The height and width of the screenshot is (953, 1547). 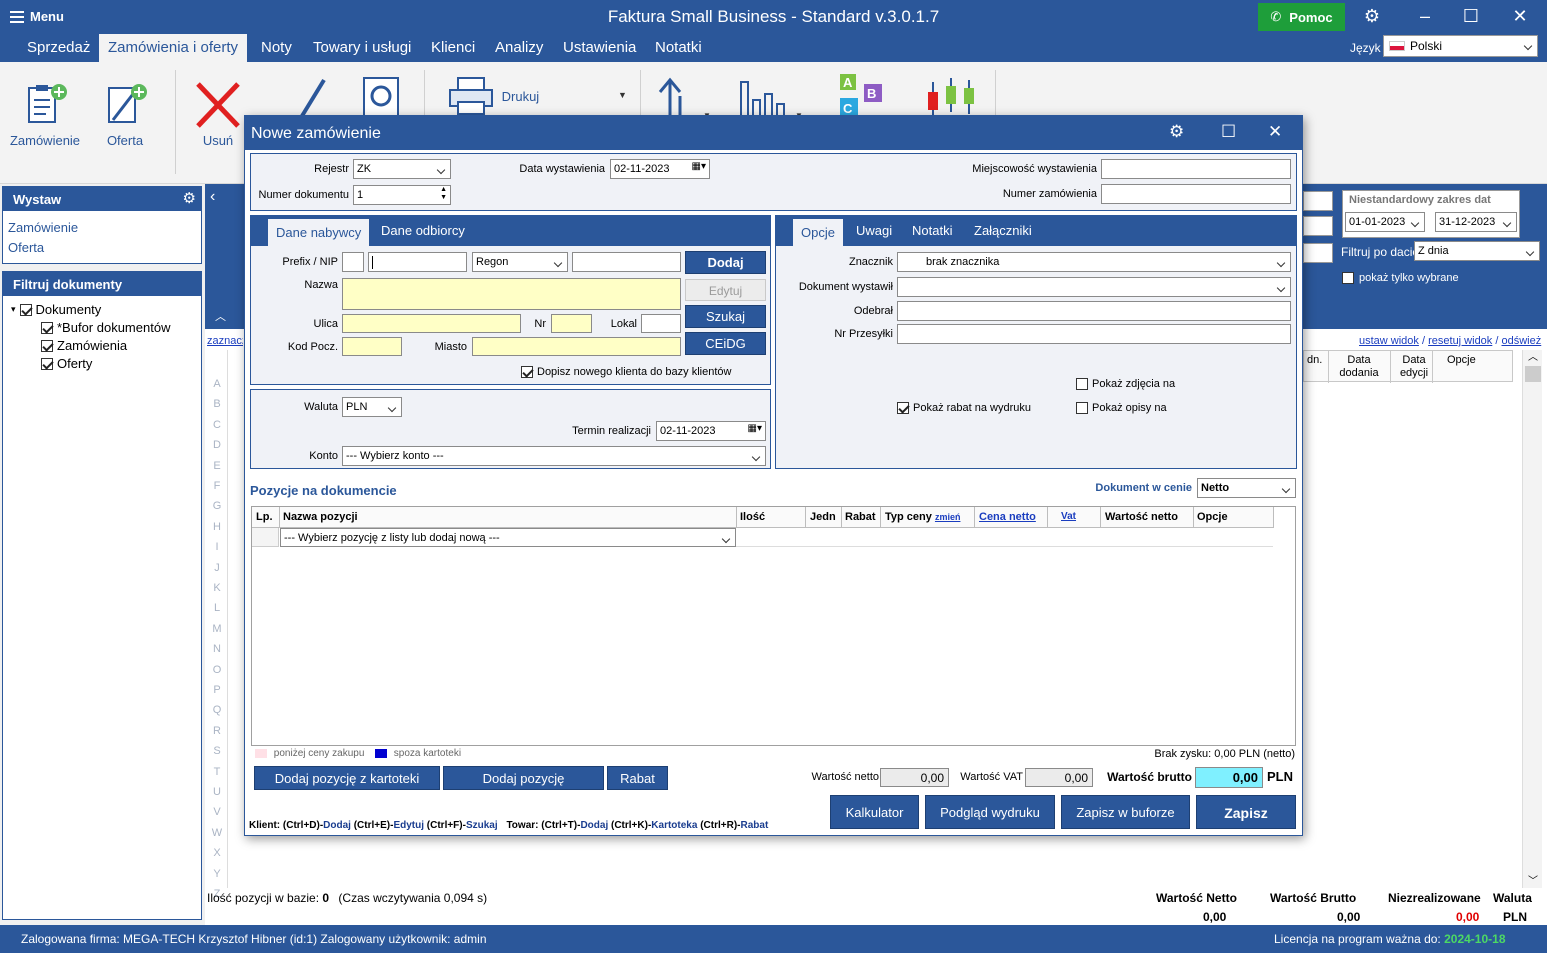 I want to click on alphabet-letter: R, so click(x=217, y=731).